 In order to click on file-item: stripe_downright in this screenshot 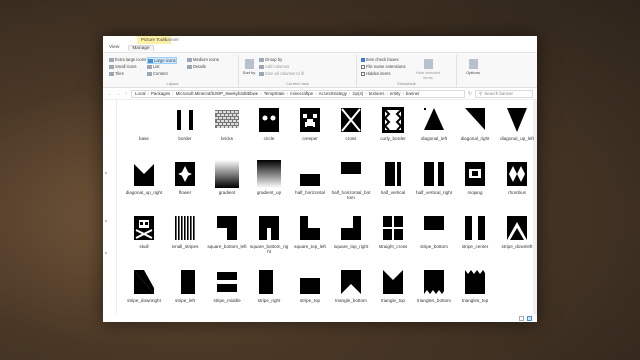, I will do `click(144, 290)`.